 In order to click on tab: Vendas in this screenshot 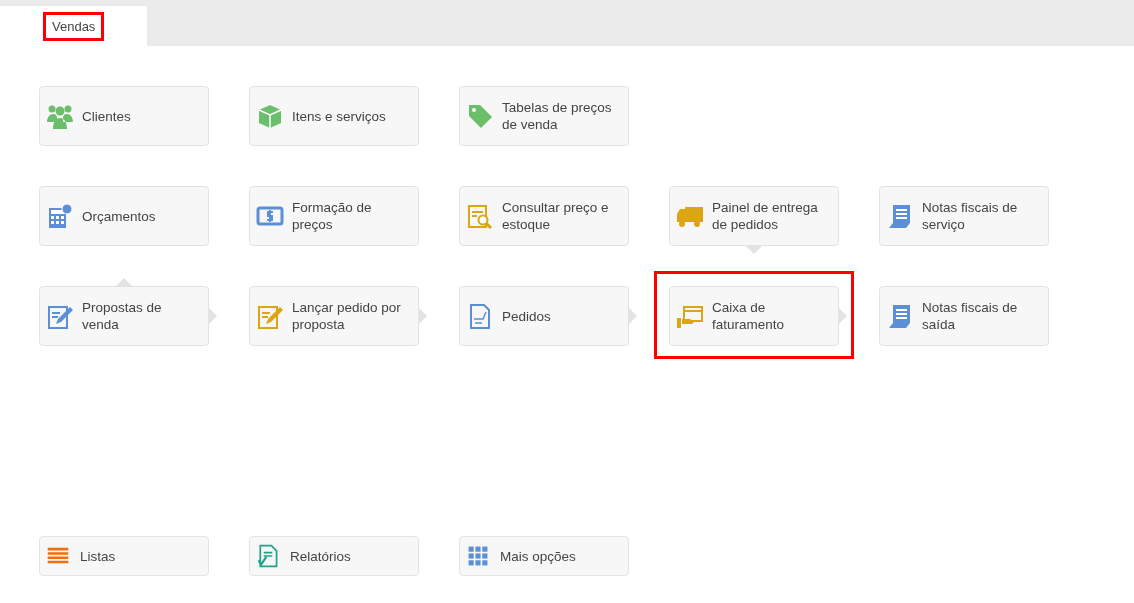, I will do `click(73, 26)`.